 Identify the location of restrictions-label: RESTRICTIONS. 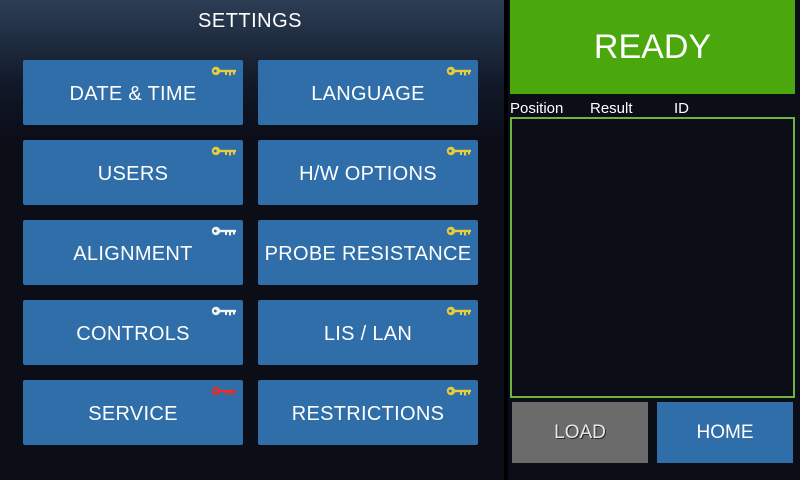
(368, 414).